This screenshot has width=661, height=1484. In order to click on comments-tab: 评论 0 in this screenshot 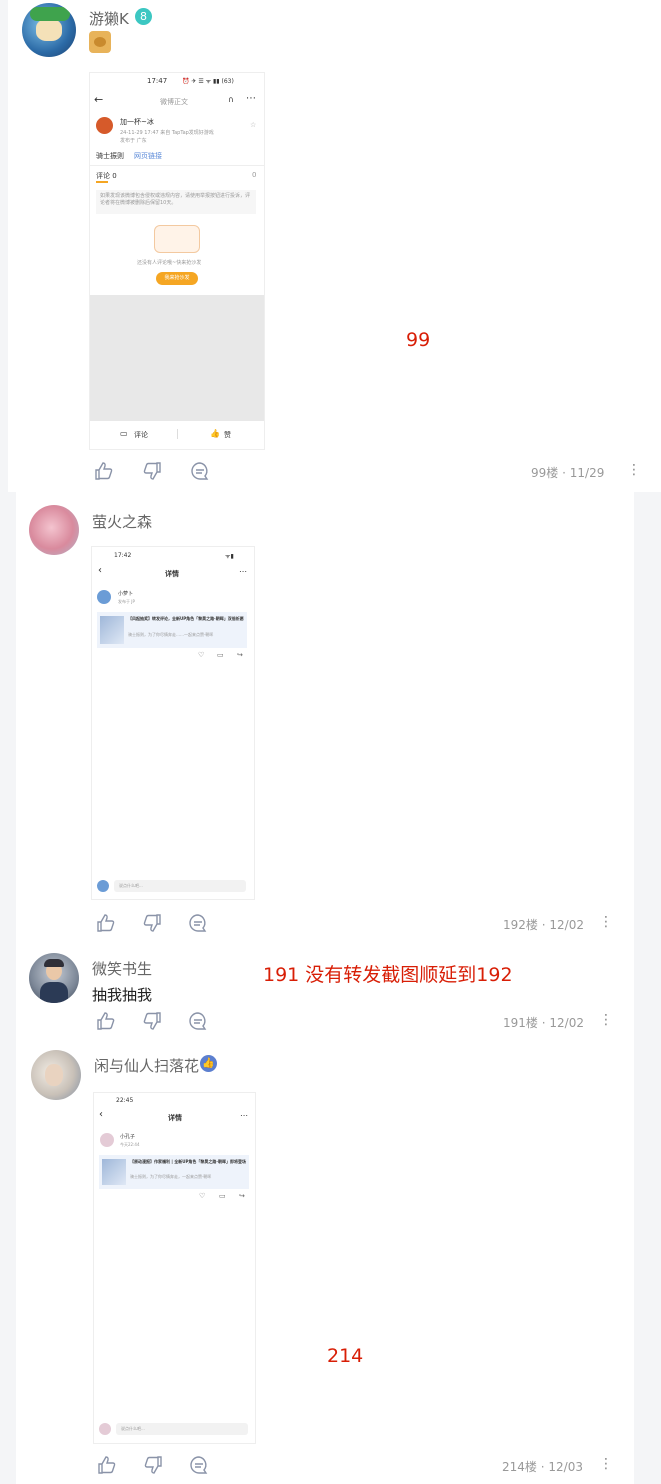, I will do `click(106, 176)`.